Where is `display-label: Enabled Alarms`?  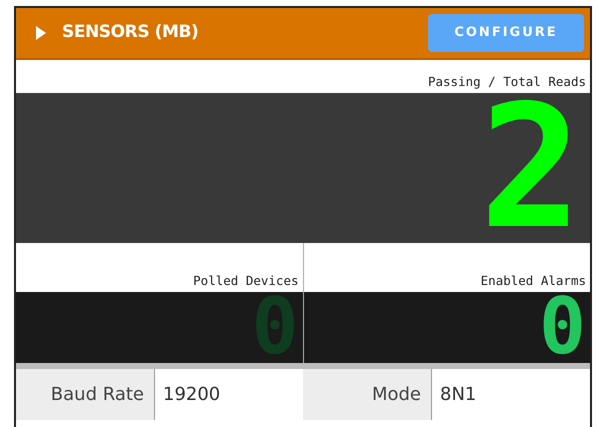 display-label: Enabled Alarms is located at coordinates (533, 281).